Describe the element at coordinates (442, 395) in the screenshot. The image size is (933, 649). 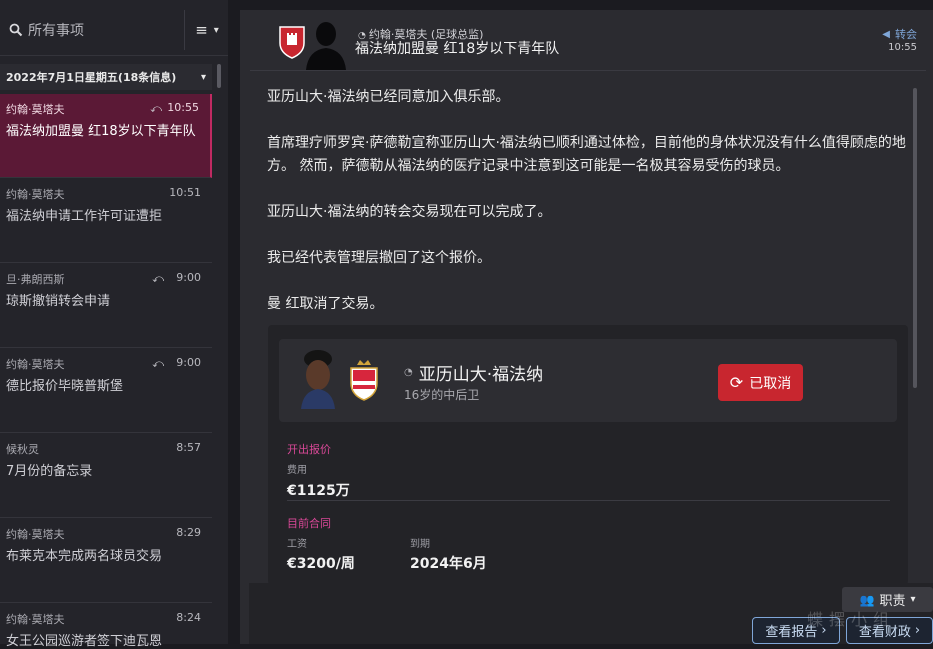
I see `player-description: 16岁的中后卫` at that location.